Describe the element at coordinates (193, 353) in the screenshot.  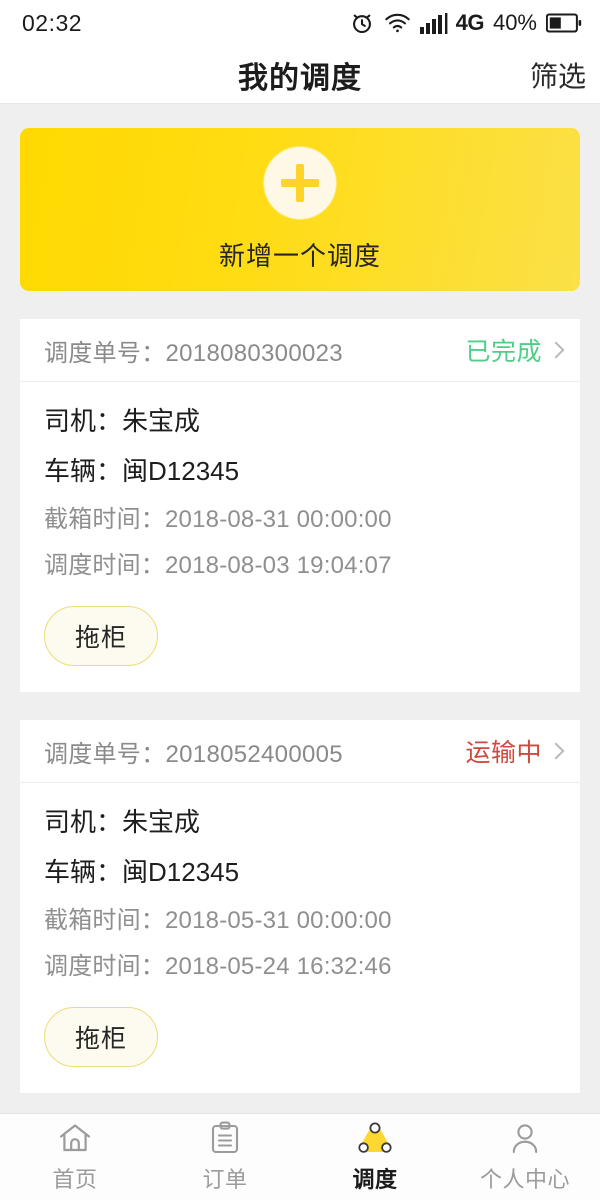
I see `dispatch-order-number: 调度单号：2018080300023` at that location.